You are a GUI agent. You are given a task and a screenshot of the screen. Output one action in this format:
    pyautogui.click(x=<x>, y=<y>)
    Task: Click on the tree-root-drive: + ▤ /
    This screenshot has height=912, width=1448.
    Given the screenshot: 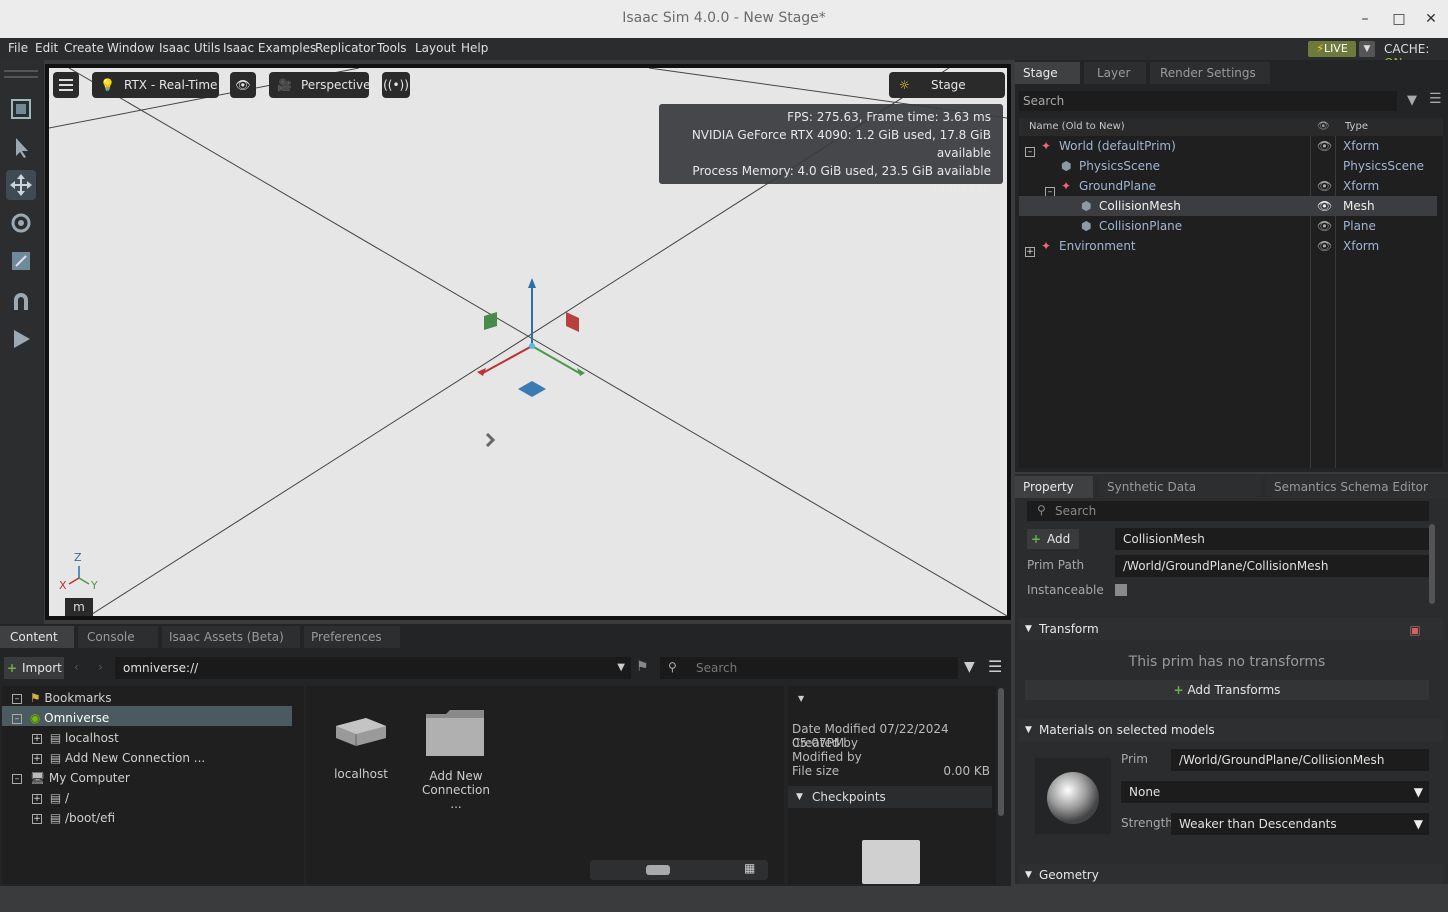 What is the action you would take?
    pyautogui.click(x=50, y=798)
    